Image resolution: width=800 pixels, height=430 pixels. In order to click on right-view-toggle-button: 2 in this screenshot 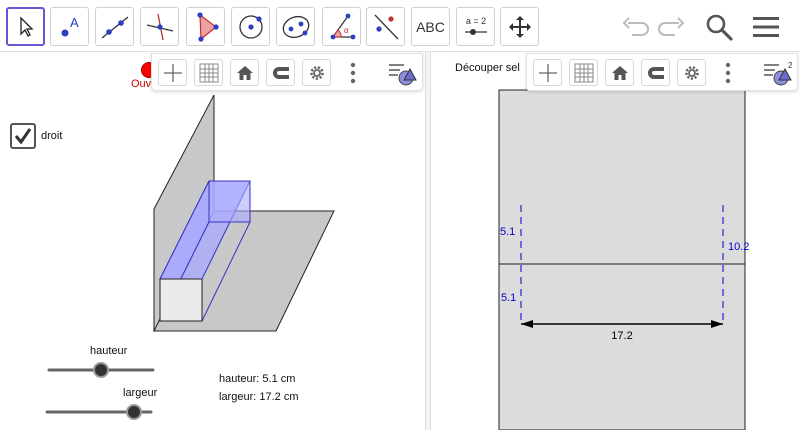, I will do `click(777, 72)`.